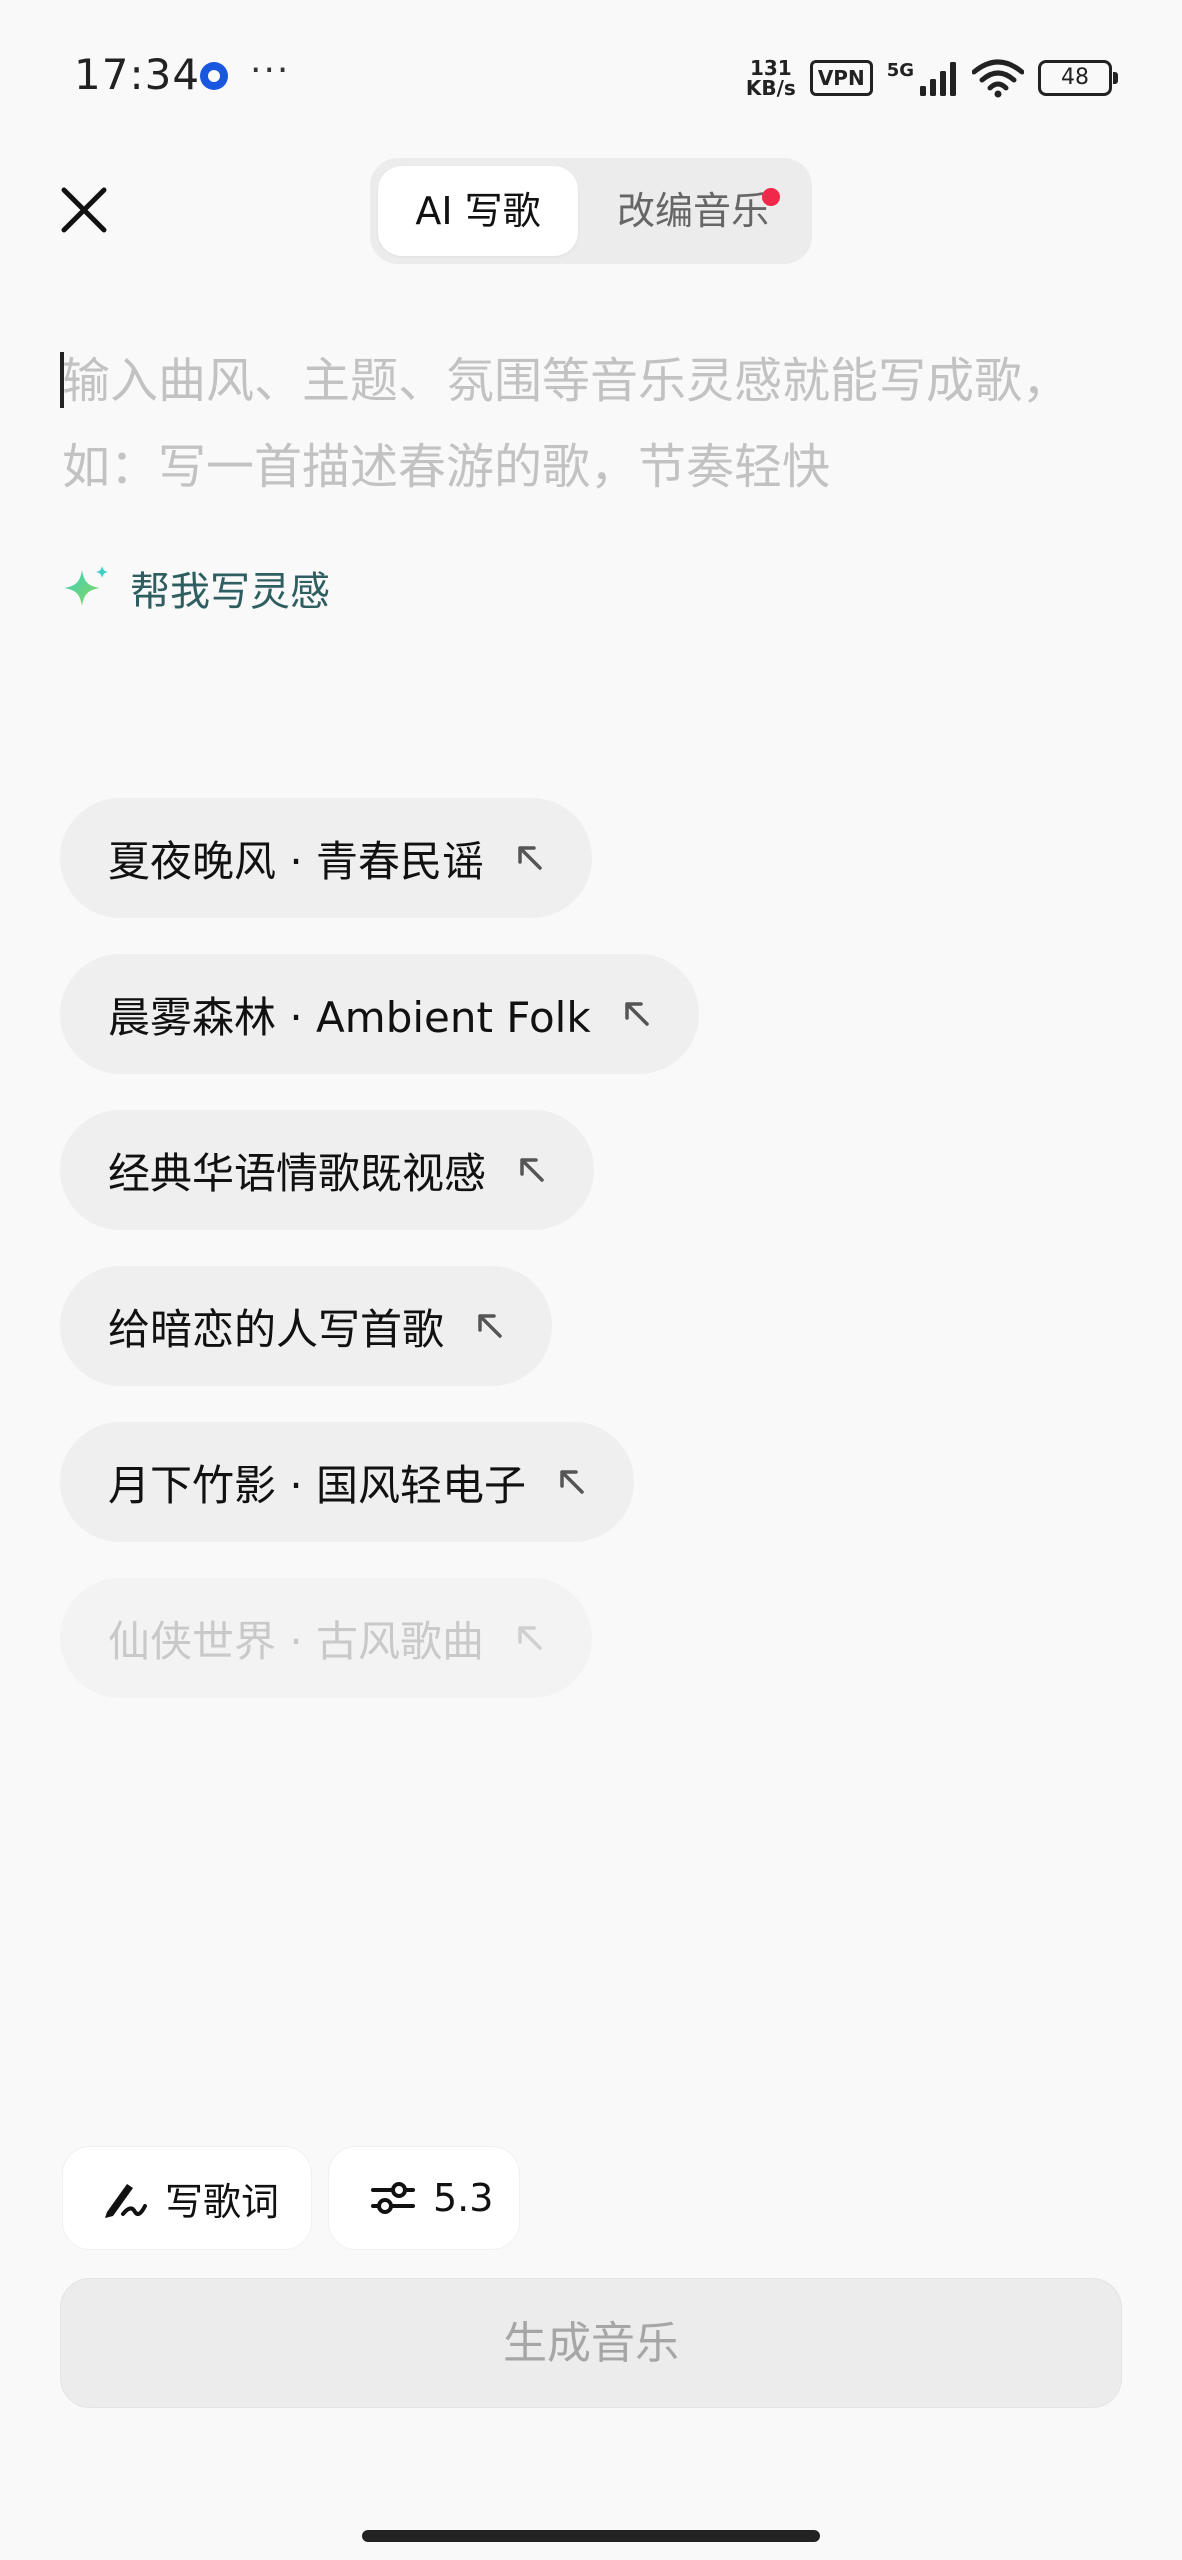 The width and height of the screenshot is (1182, 2560). I want to click on tab-remix-music-label: 改编音乐, so click(692, 211).